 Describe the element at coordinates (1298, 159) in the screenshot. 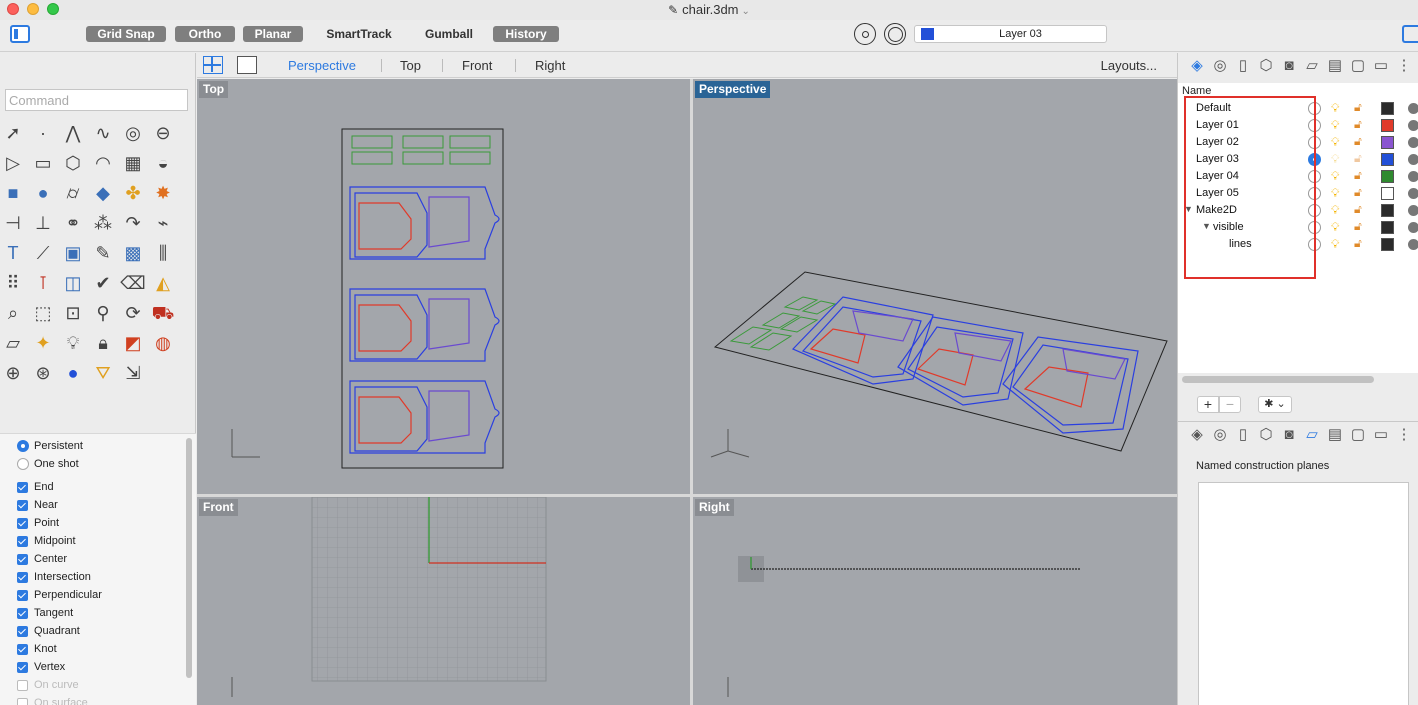

I see `layer-row-layer-03: Layer 03 💡︎ 🔓︎` at that location.